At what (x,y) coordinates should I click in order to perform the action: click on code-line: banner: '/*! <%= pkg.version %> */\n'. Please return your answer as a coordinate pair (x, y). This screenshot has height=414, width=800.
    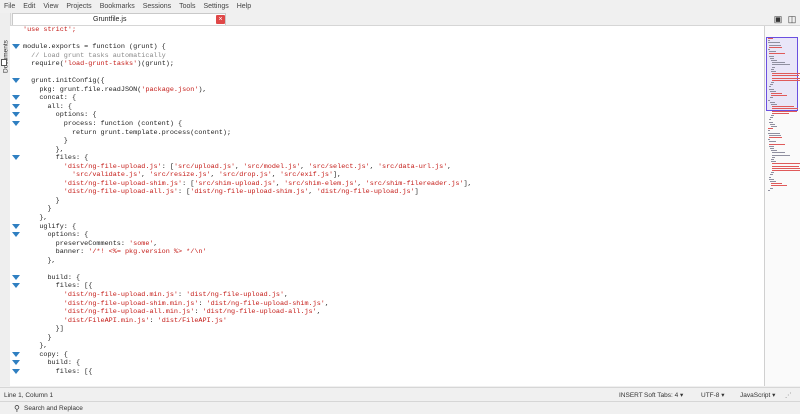
    Looking at the image, I should click on (393, 252).